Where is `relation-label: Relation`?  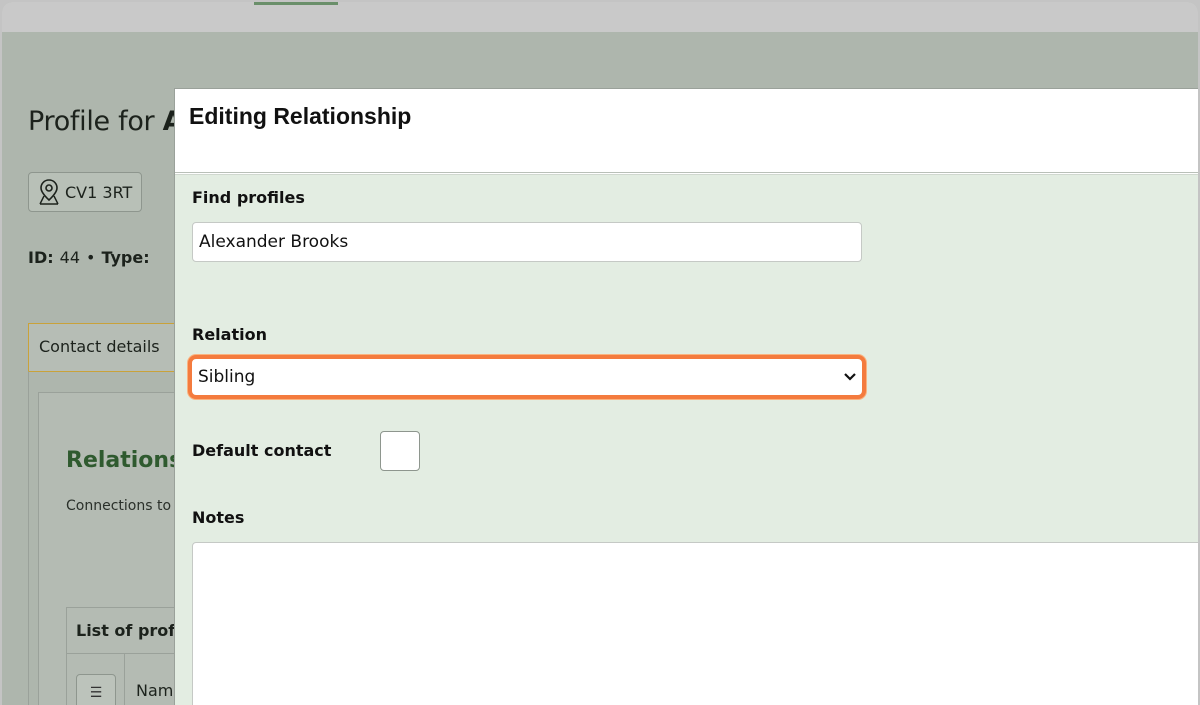 relation-label: Relation is located at coordinates (229, 334).